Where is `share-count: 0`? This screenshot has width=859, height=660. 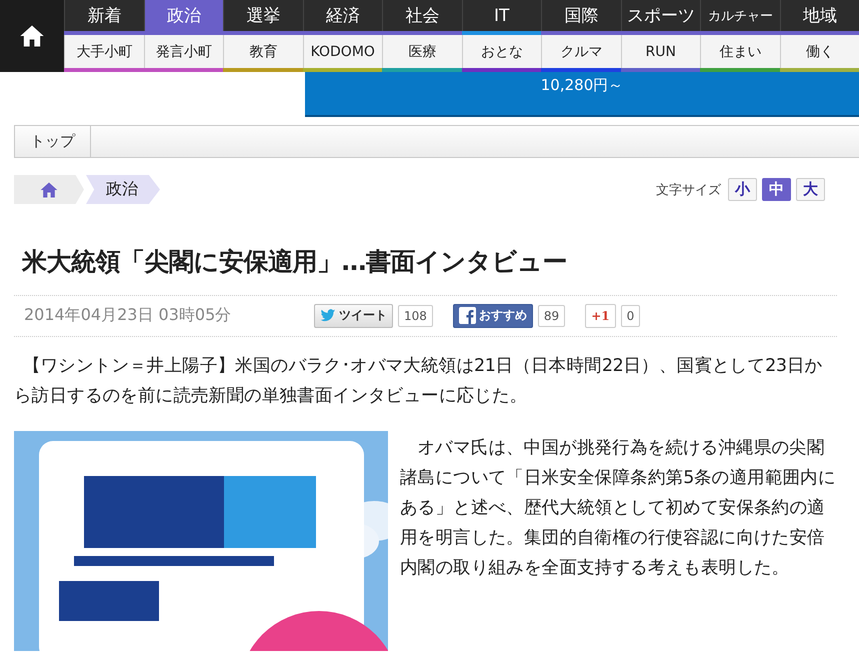 share-count: 0 is located at coordinates (630, 315).